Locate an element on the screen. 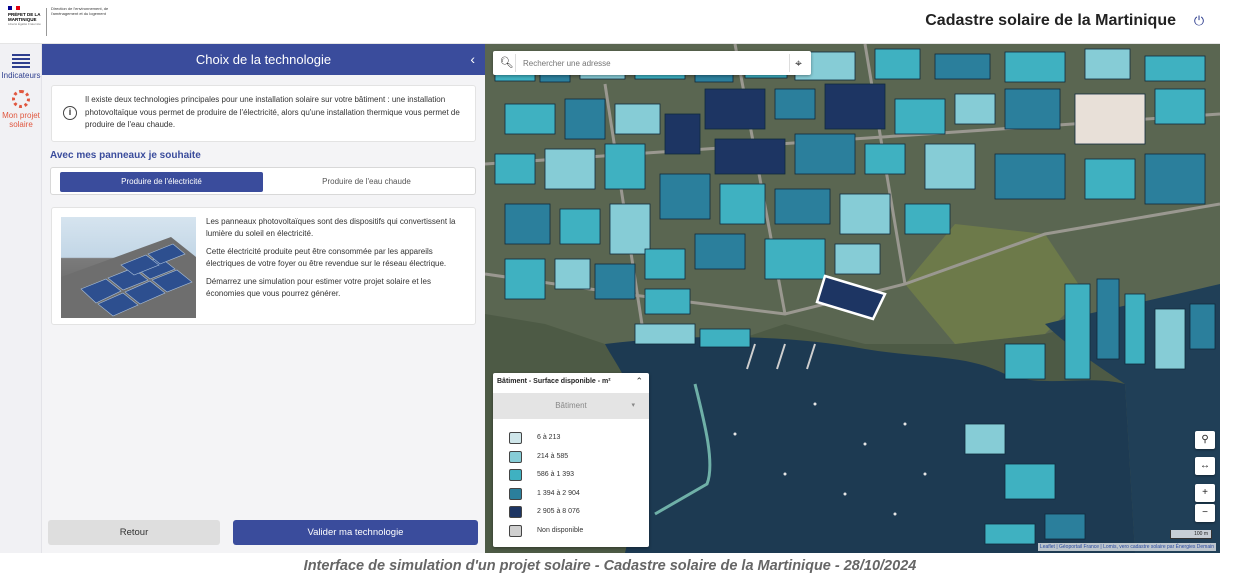 Image resolution: width=1247 pixels, height=584 pixels. legend-class-label: 586 à 1 393 is located at coordinates (555, 474).